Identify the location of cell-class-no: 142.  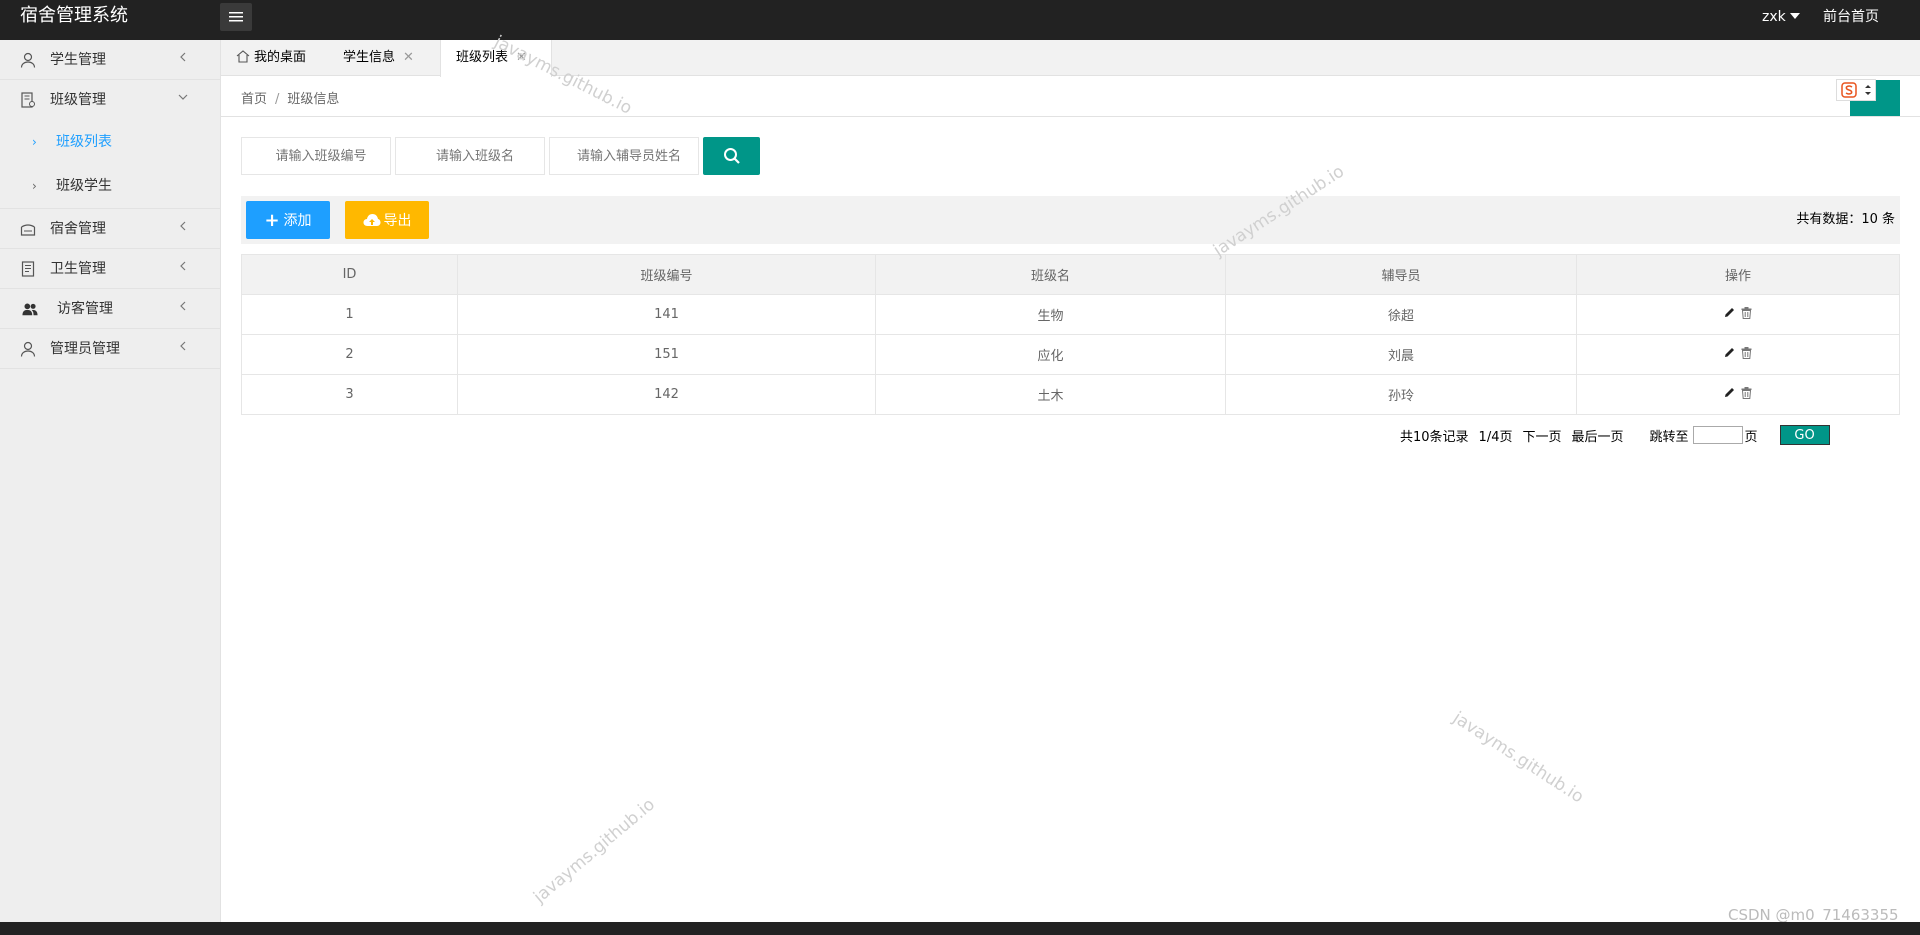
(666, 394).